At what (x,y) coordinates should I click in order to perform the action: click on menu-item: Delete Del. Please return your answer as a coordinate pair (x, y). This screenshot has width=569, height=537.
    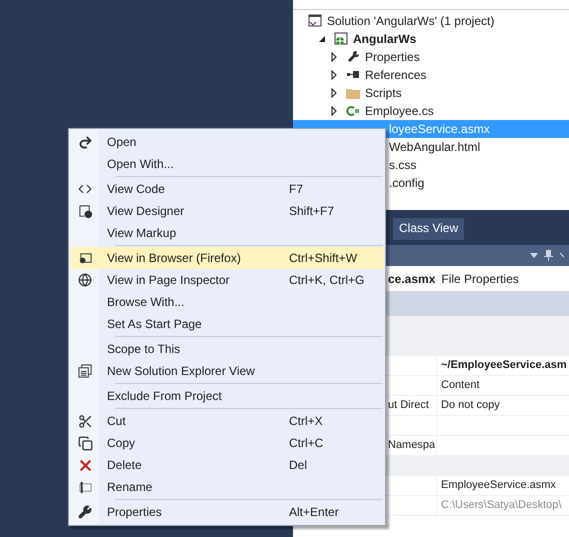
    Looking at the image, I should click on (227, 465).